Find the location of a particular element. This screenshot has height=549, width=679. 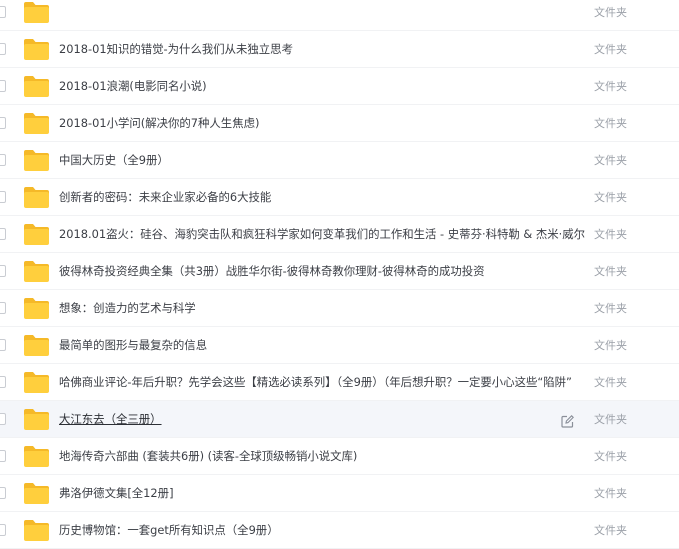

file-name-link: 2018-01浪潮(电影同名小说) is located at coordinates (133, 86).